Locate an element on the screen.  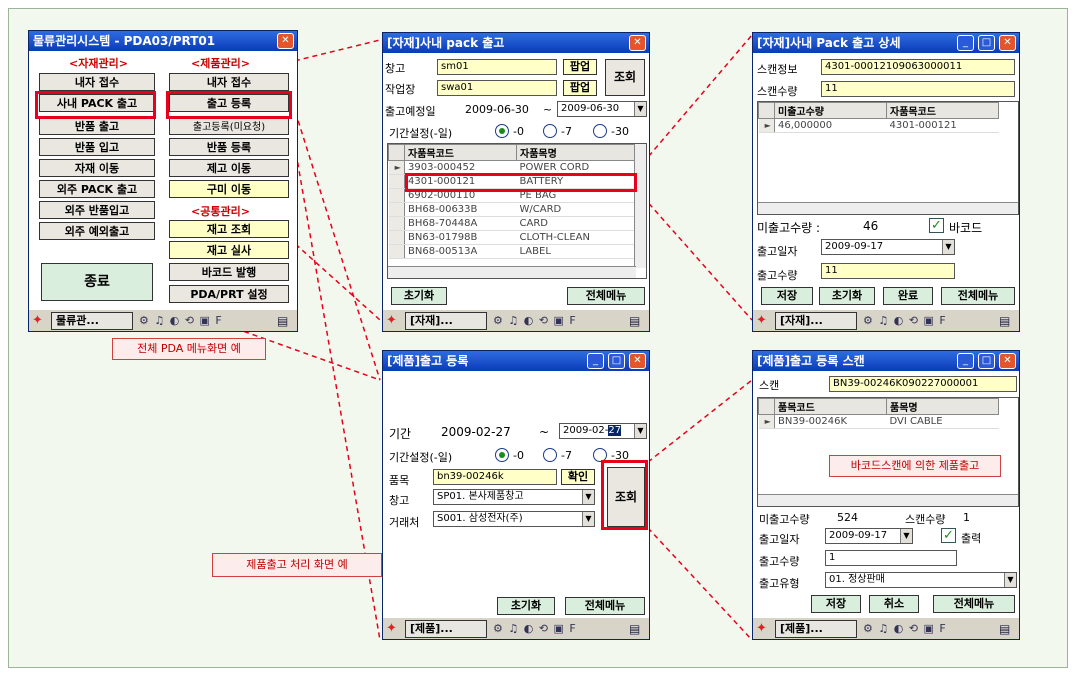
client-select: S001. 삼성전자(주) ▼ is located at coordinates (514, 519).